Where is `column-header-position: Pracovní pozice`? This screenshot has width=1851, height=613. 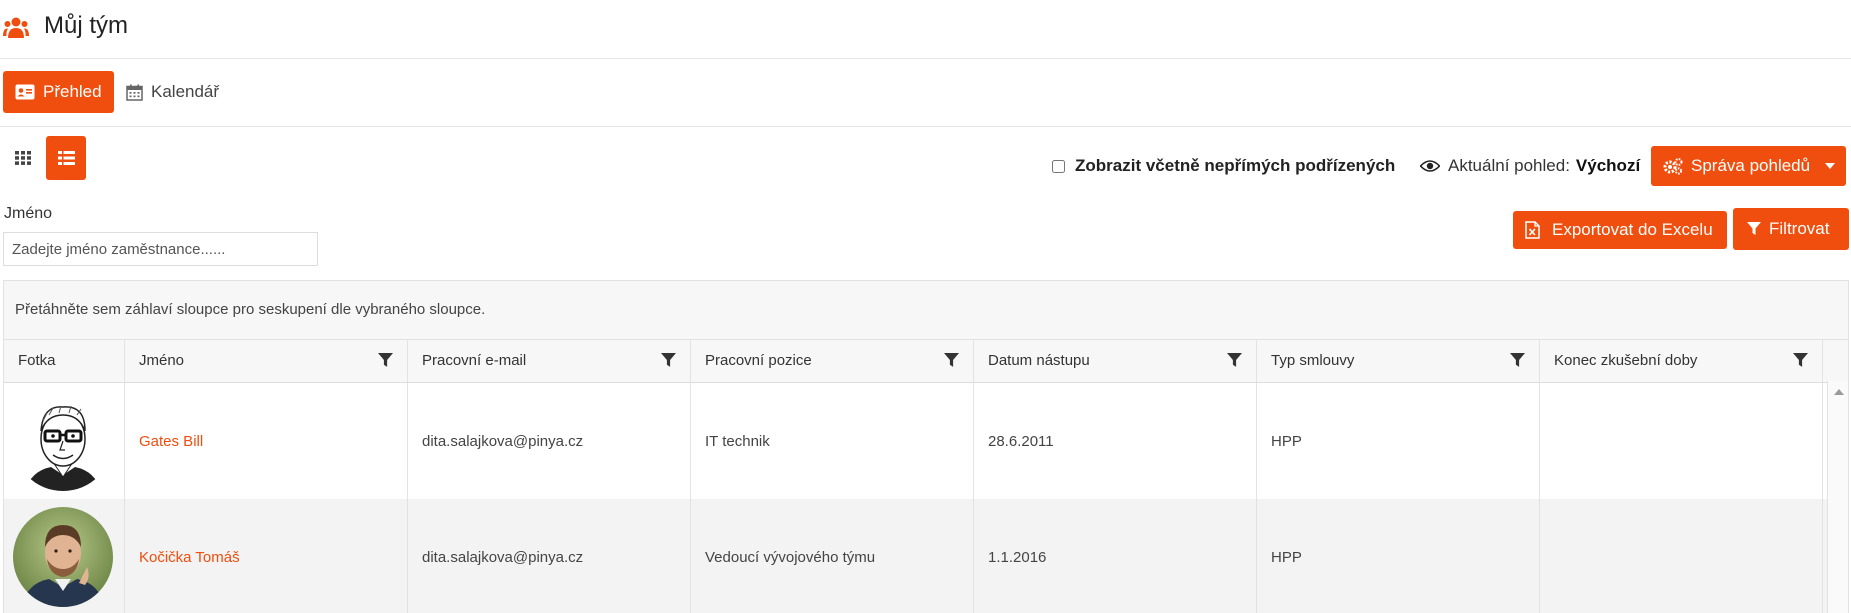 column-header-position: Pracovní pozice is located at coordinates (832, 361).